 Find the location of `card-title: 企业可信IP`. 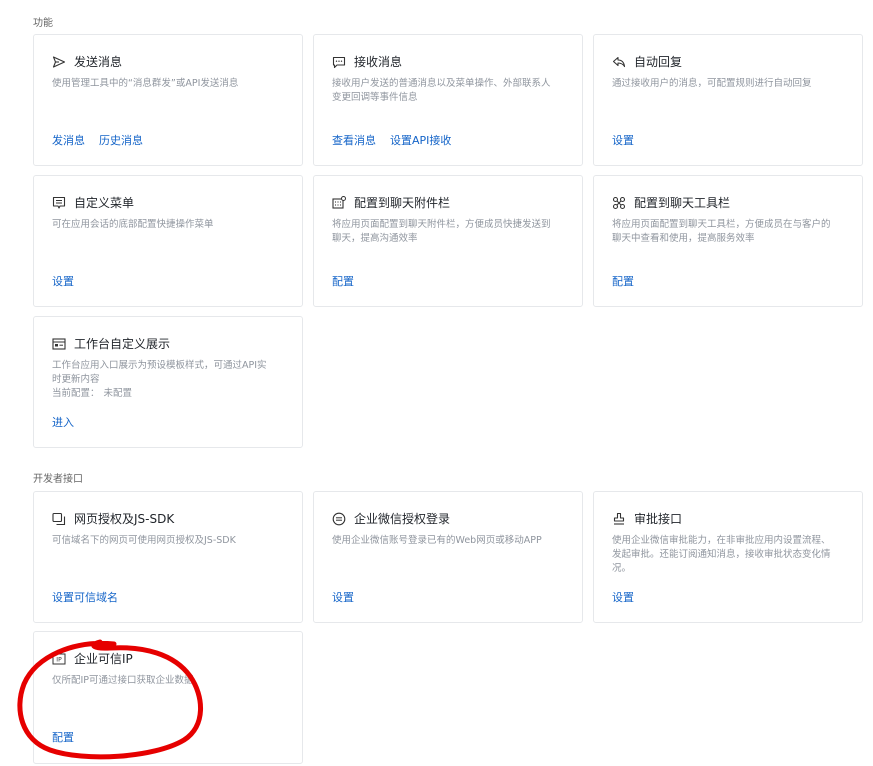

card-title: 企业可信IP is located at coordinates (103, 659).